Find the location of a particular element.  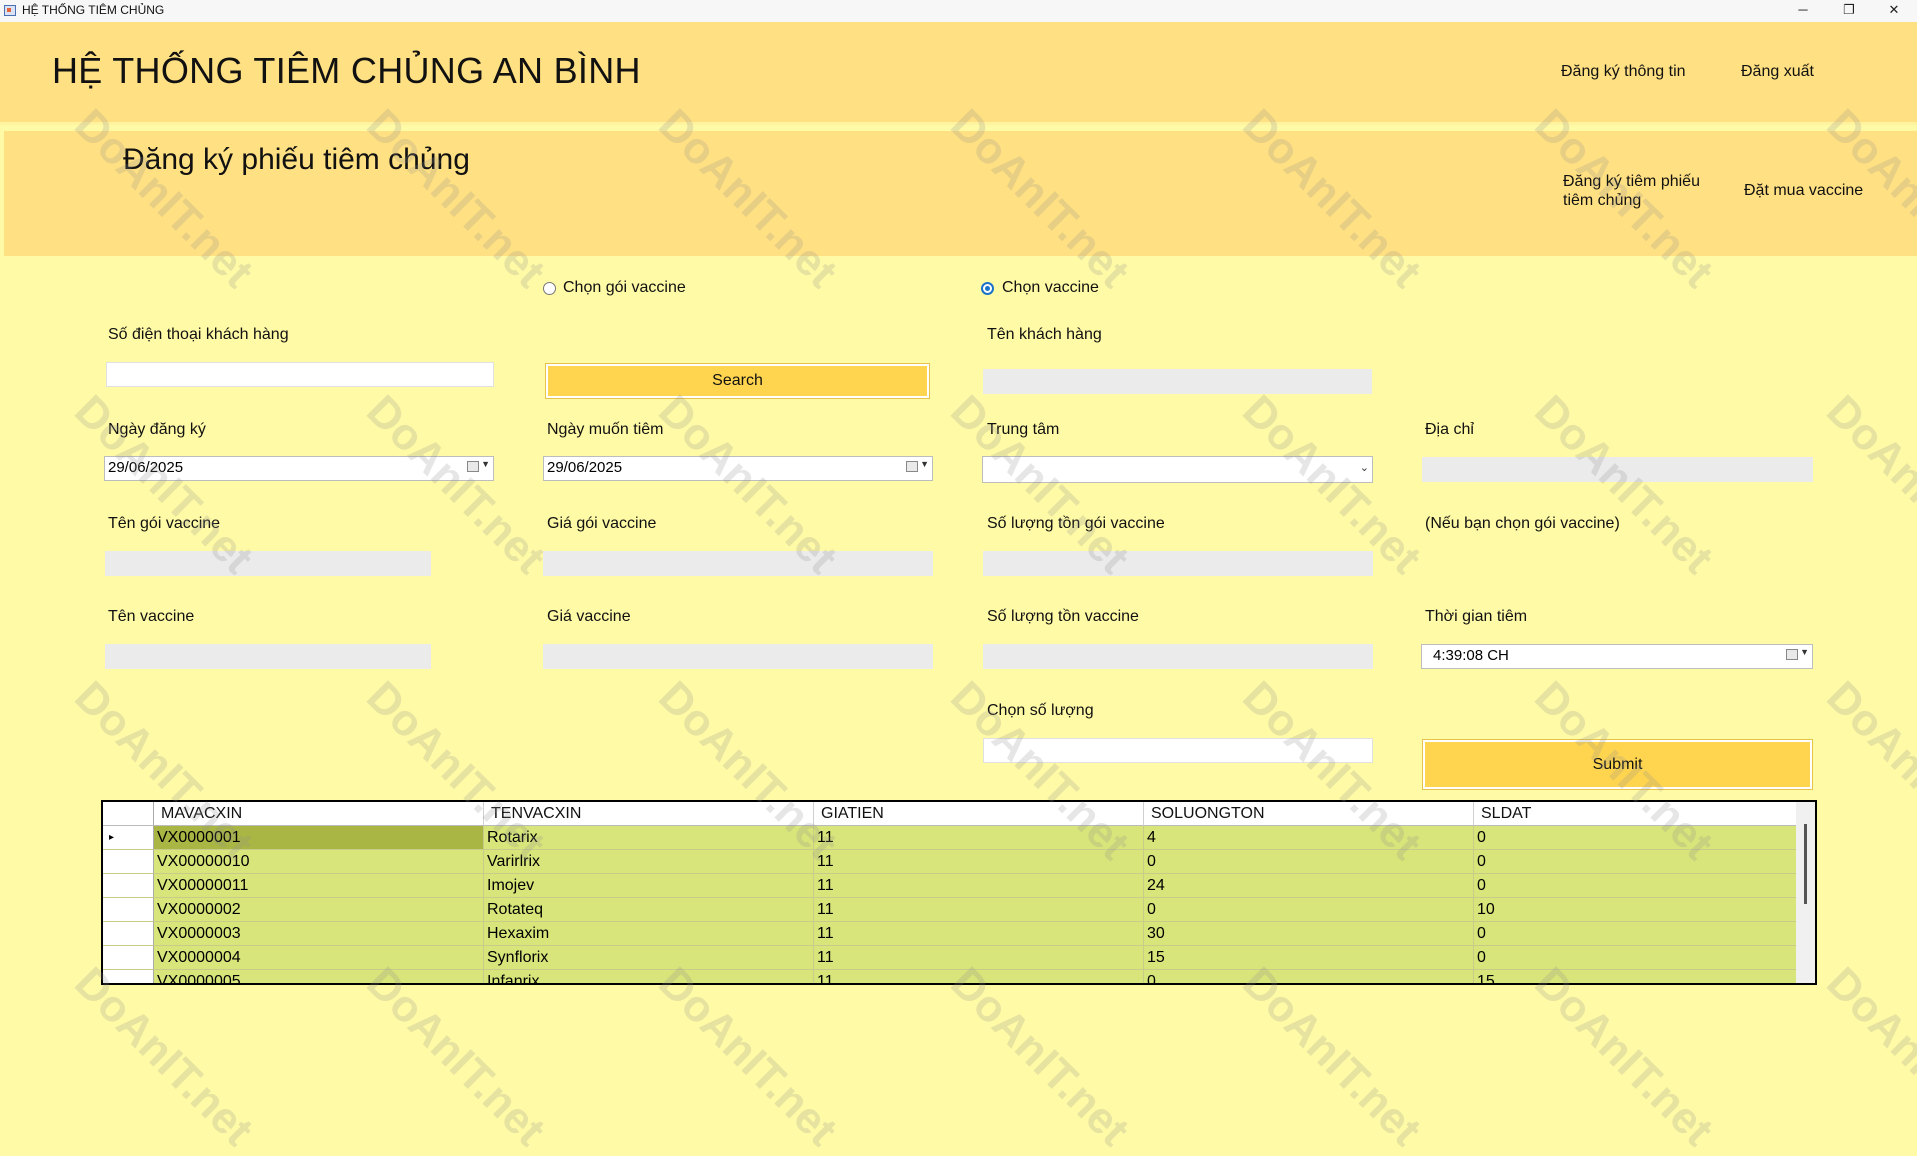

vaccine-stock-field is located at coordinates (1178, 656).